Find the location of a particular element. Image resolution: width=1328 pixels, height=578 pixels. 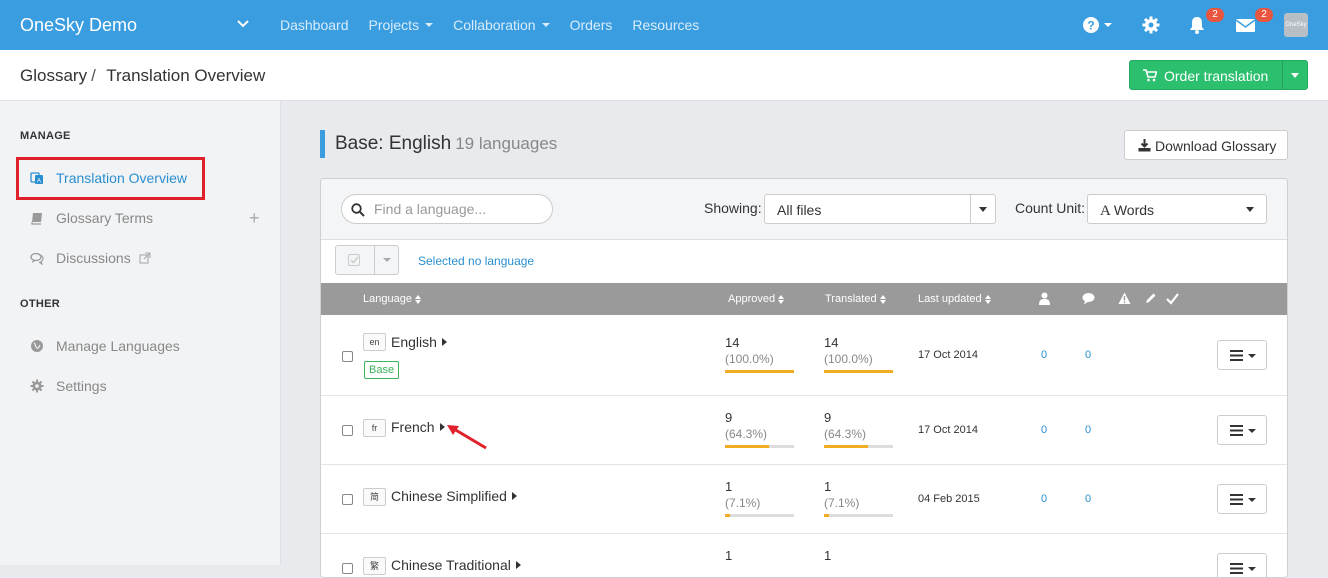

filter-row: Showing: All files Count Unit: AWords is located at coordinates (804, 209).